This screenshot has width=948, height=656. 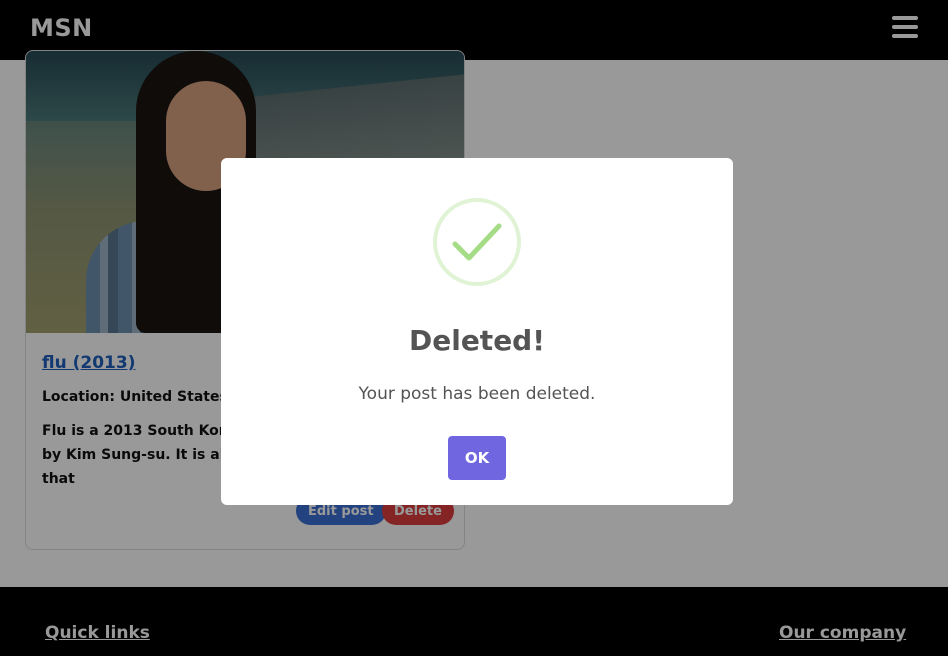 What do you see at coordinates (477, 242) in the screenshot?
I see `checkmark-icon` at bounding box center [477, 242].